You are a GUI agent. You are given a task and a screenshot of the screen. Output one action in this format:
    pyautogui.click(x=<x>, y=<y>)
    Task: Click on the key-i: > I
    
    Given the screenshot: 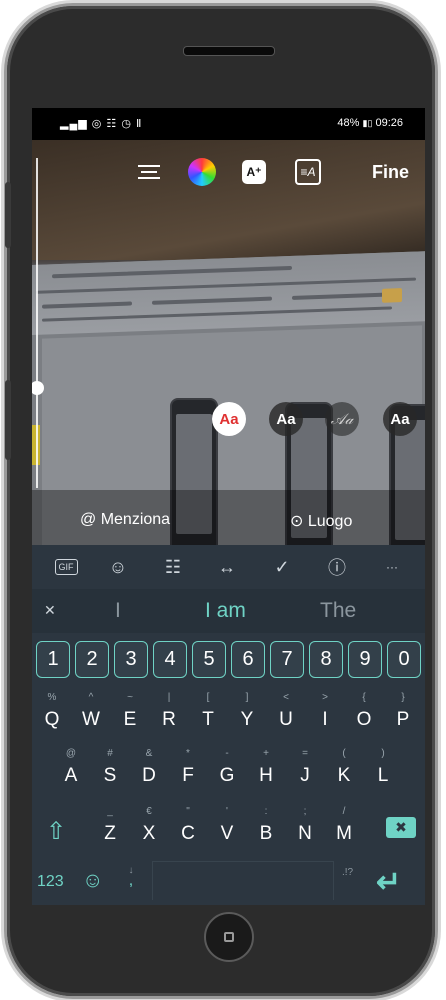 What is the action you would take?
    pyautogui.click(x=325, y=712)
    